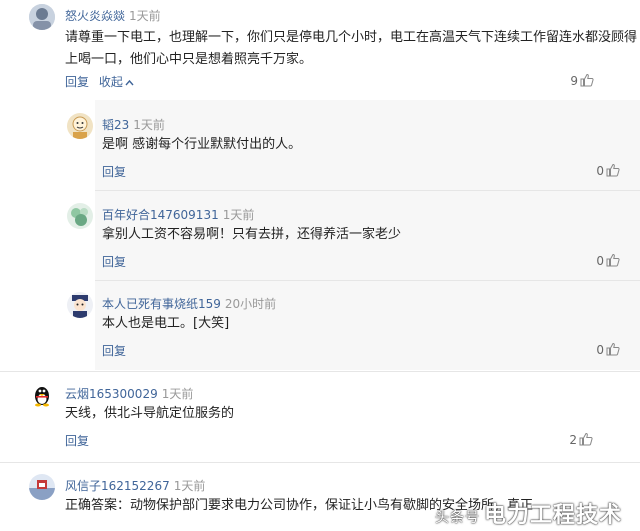 The image size is (640, 531). I want to click on username-text: 怒火炎焱燚, so click(95, 16).